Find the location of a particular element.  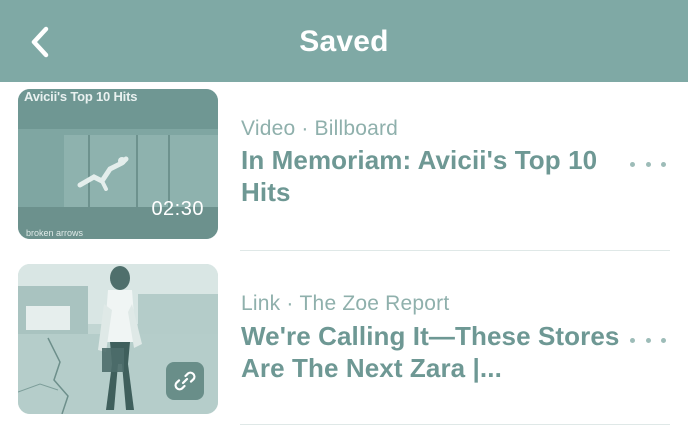

person-figure is located at coordinates (120, 338).